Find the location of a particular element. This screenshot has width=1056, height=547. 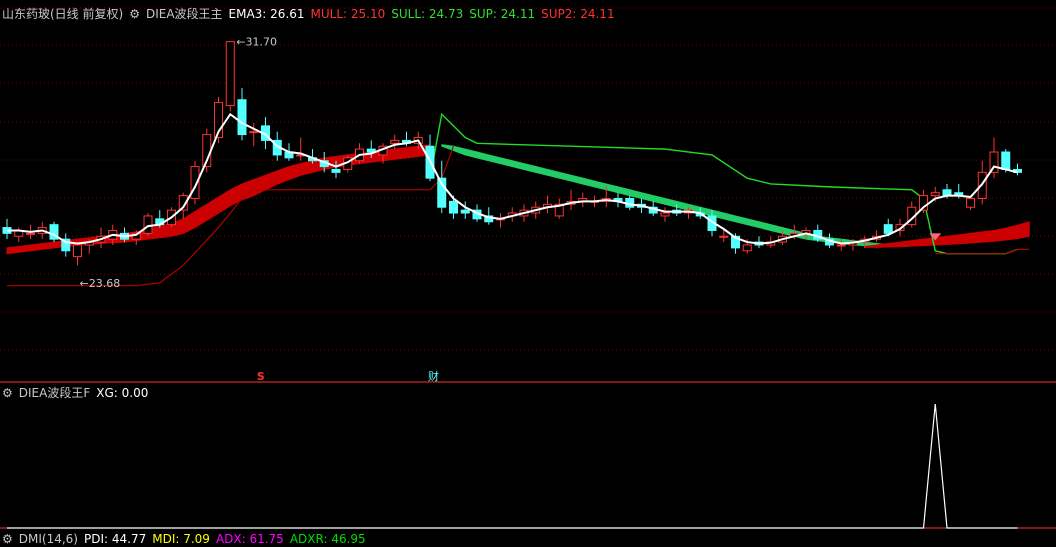

high-price-label: ←31.70 is located at coordinates (256, 42).